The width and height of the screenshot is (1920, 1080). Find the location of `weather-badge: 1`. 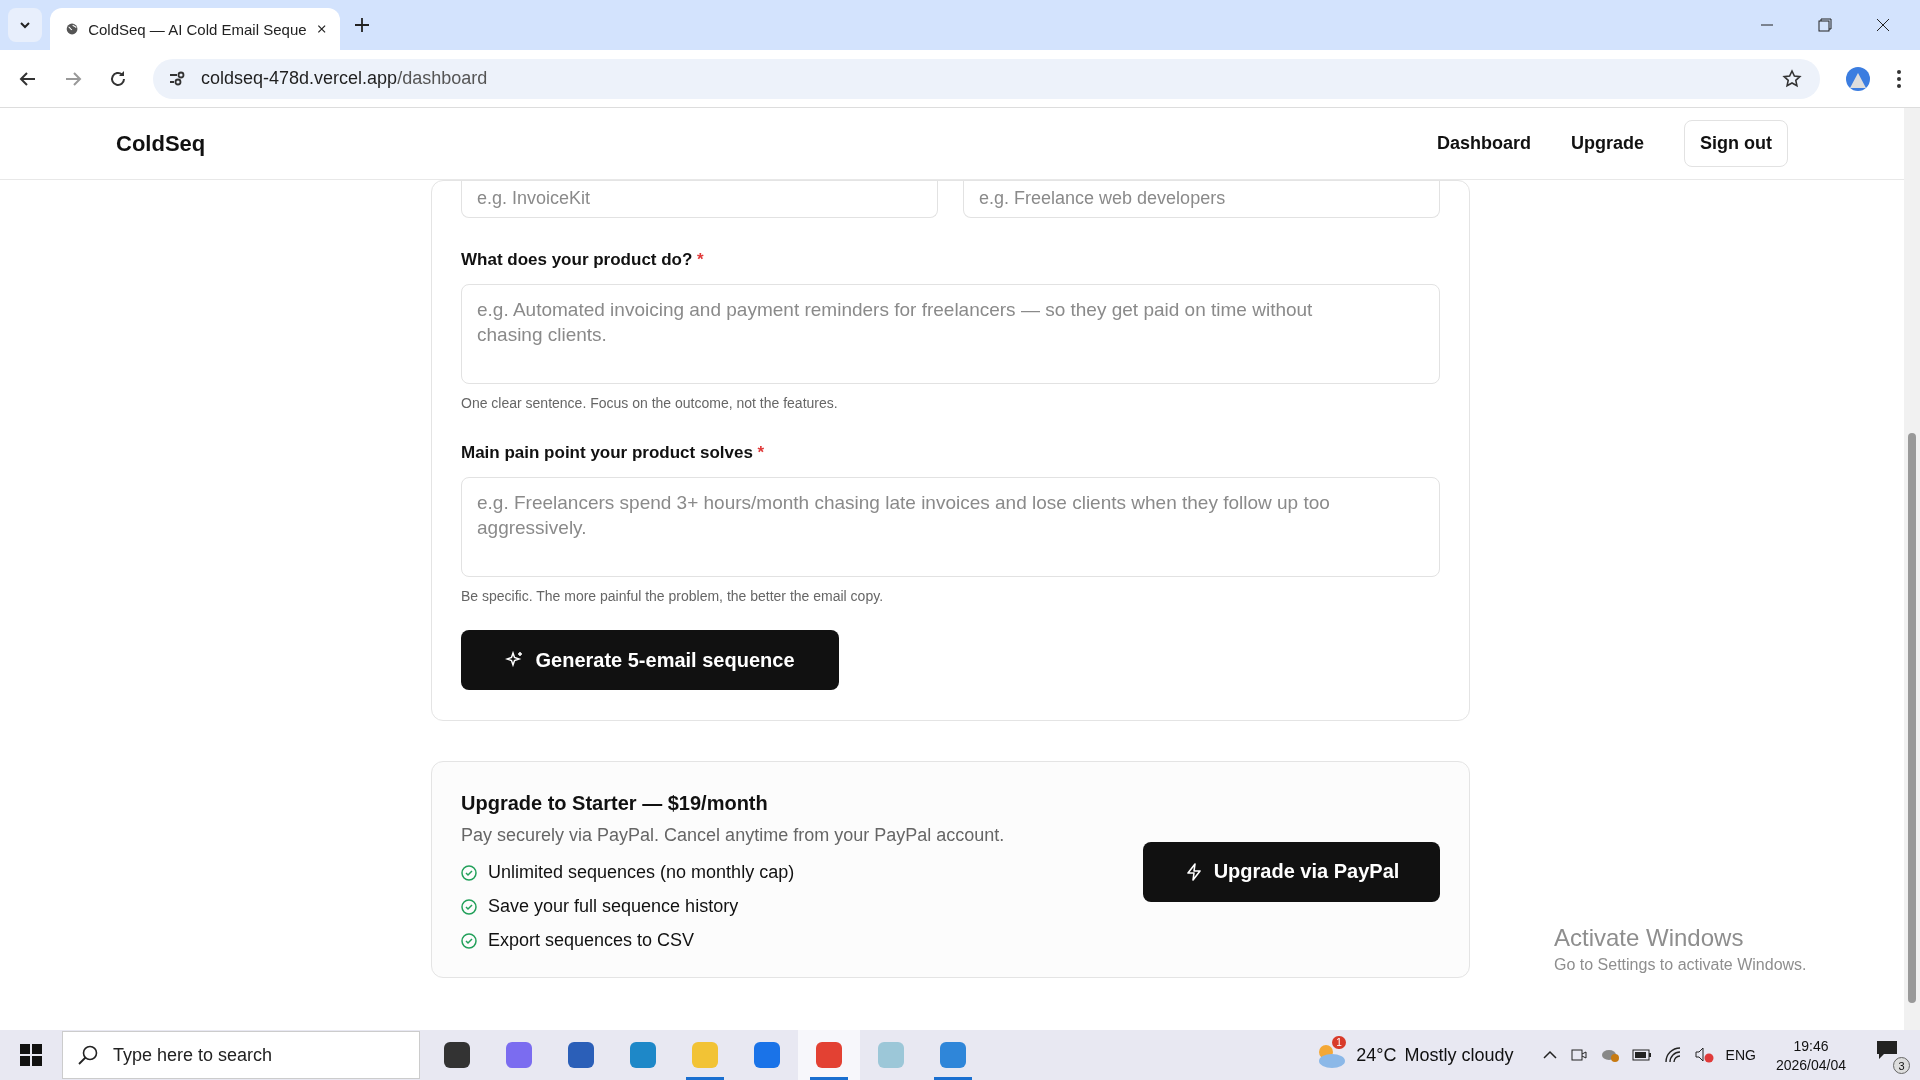

weather-badge: 1 is located at coordinates (1339, 1042).